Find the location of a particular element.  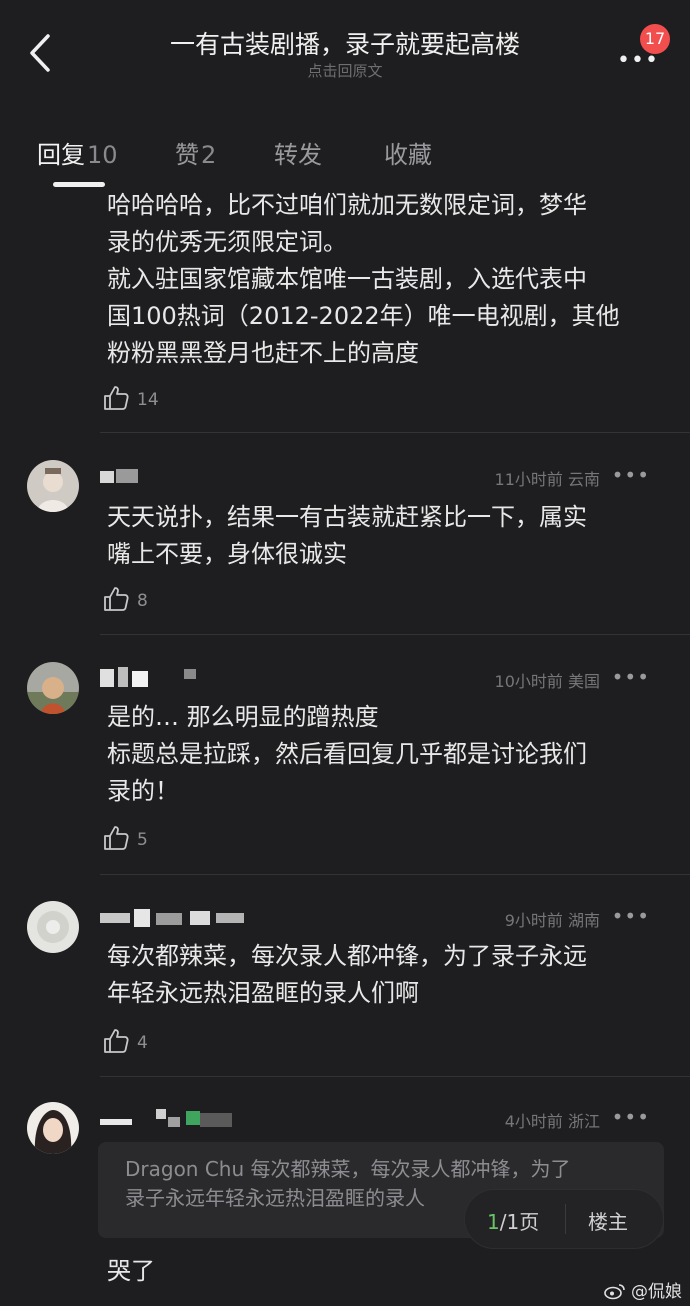

comment-meta: 9小时前 湖南 is located at coordinates (552, 919).